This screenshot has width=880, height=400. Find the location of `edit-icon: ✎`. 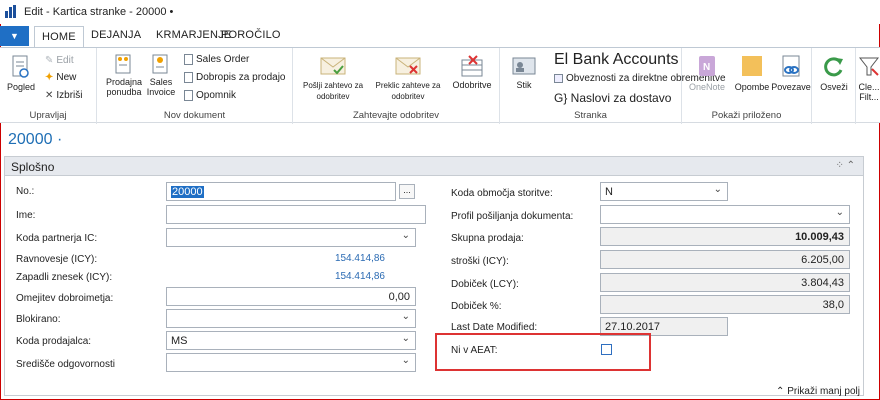

edit-icon: ✎ is located at coordinates (49, 60).